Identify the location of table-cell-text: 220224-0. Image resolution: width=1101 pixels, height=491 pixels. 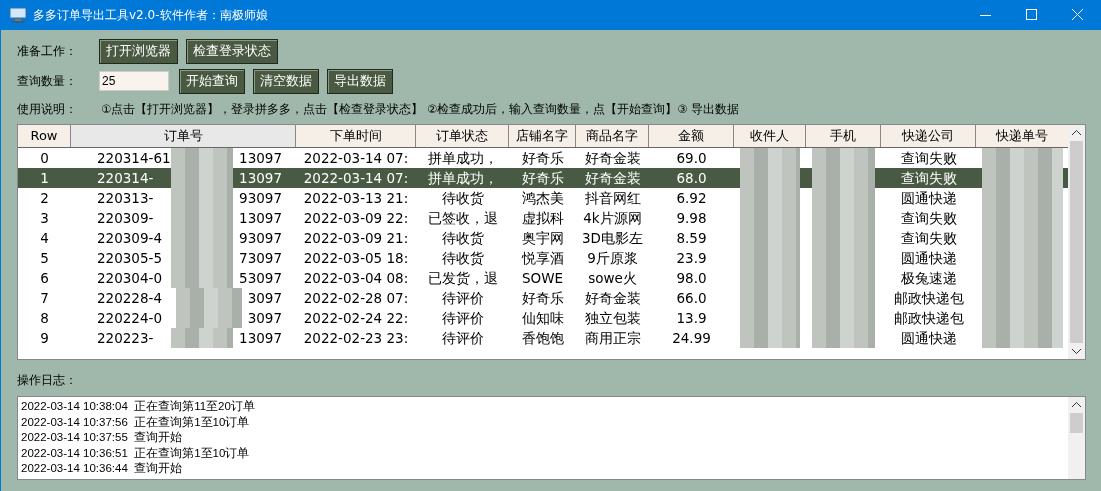
(130, 318).